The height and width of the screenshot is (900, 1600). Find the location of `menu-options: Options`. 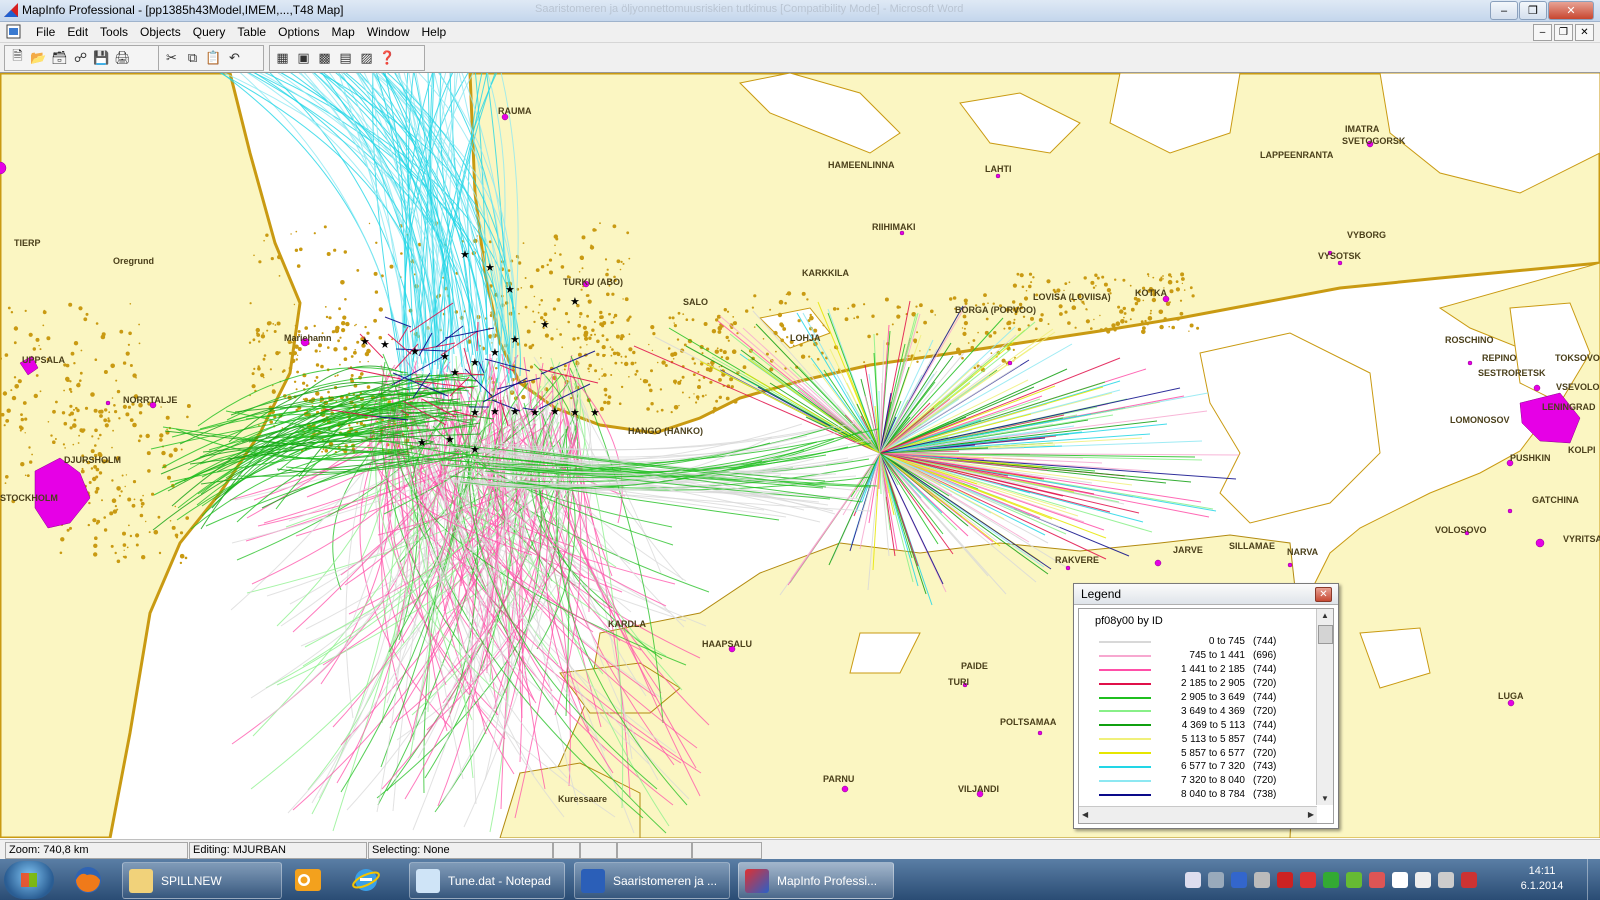

menu-options: Options is located at coordinates (298, 32).